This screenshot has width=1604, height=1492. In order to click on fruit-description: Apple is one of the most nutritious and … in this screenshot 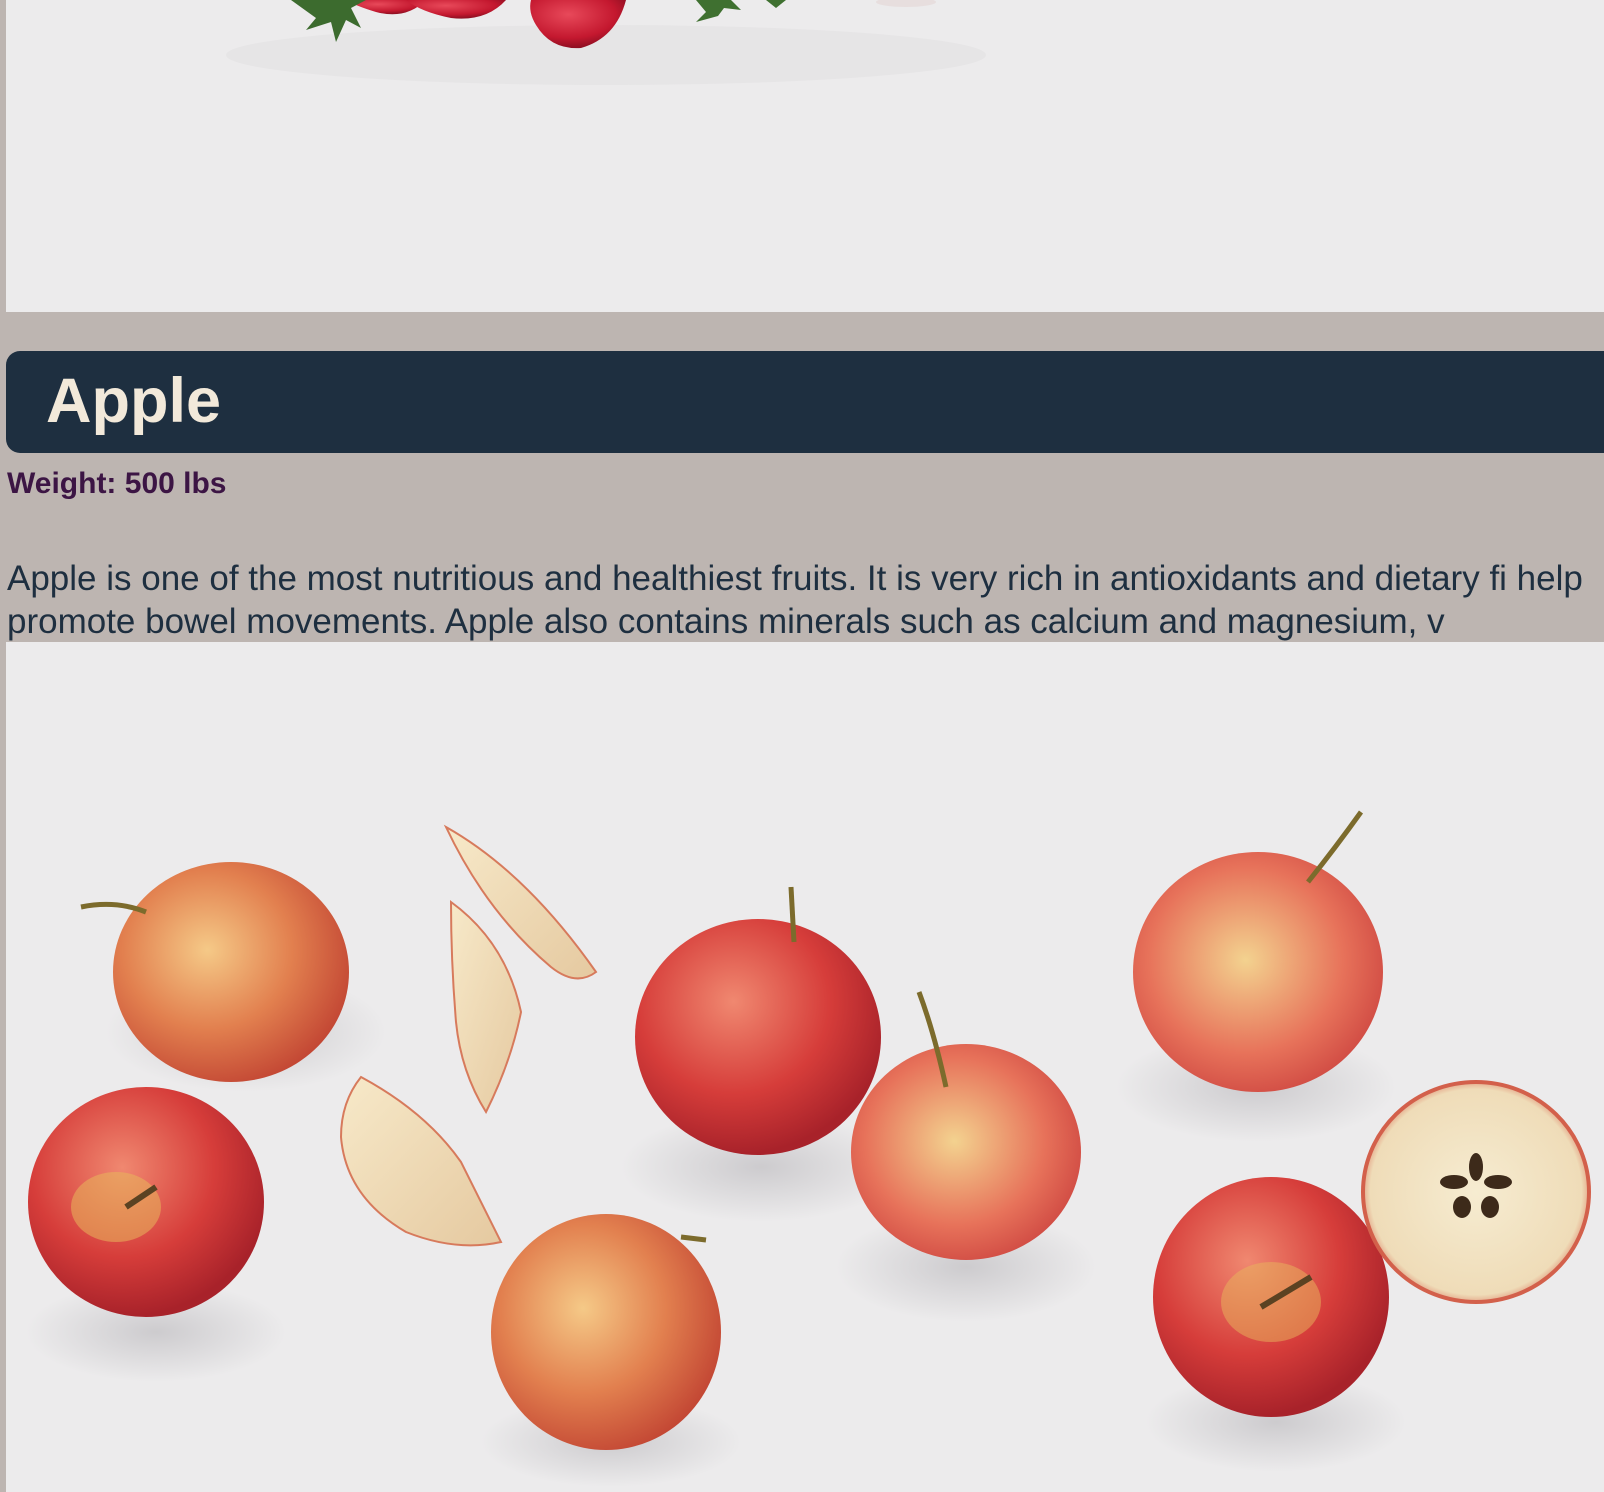, I will do `click(795, 600)`.